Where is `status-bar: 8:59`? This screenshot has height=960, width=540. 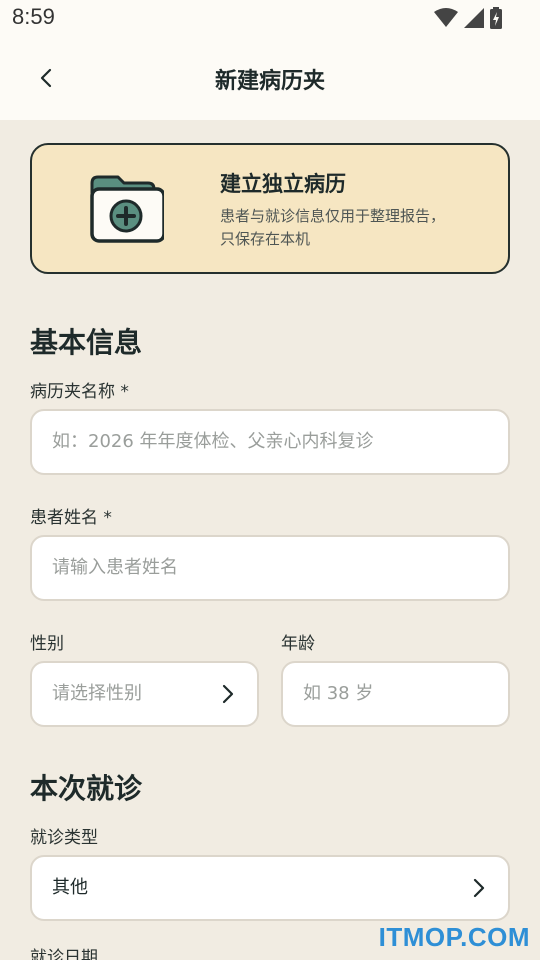 status-bar: 8:59 is located at coordinates (270, 18).